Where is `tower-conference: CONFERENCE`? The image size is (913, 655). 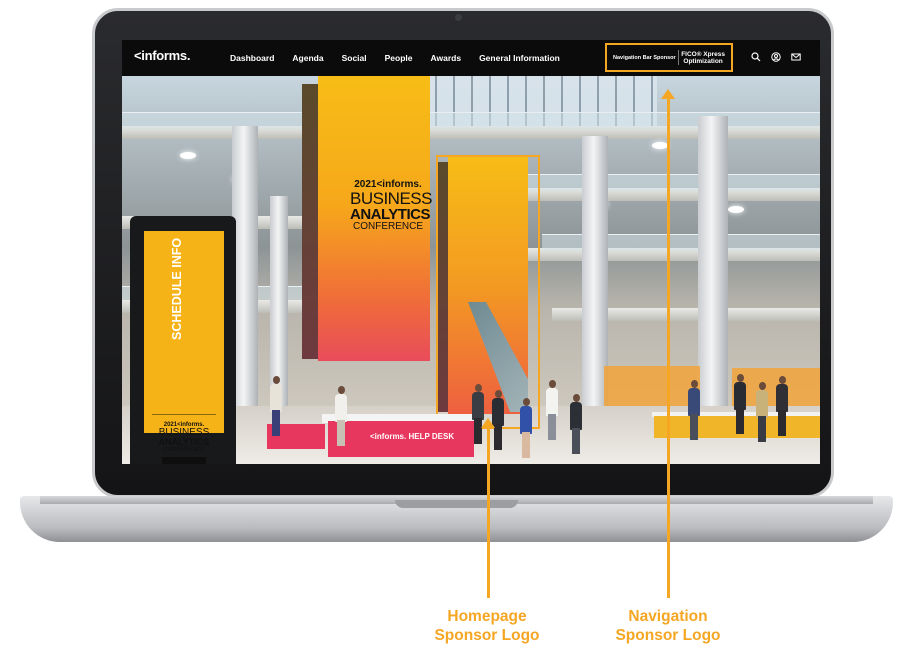 tower-conference: CONFERENCE is located at coordinates (387, 226).